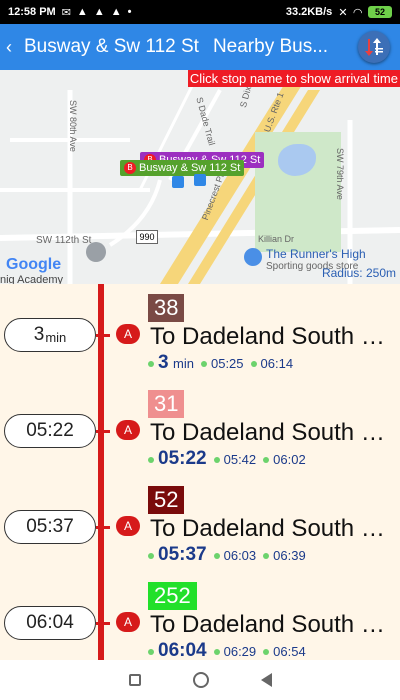 This screenshot has height=700, width=400. I want to click on later-time: 05:42, so click(240, 459).